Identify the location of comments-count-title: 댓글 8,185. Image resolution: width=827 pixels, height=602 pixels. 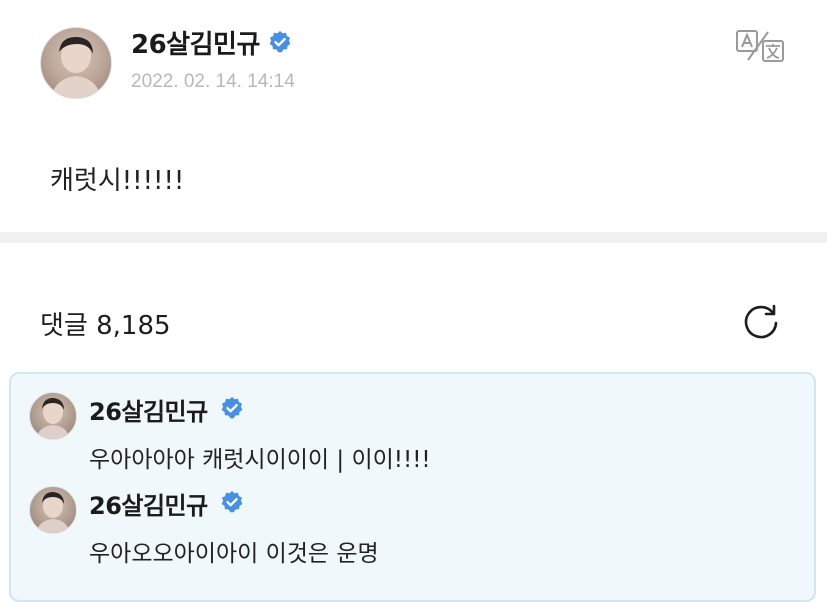
(105, 326).